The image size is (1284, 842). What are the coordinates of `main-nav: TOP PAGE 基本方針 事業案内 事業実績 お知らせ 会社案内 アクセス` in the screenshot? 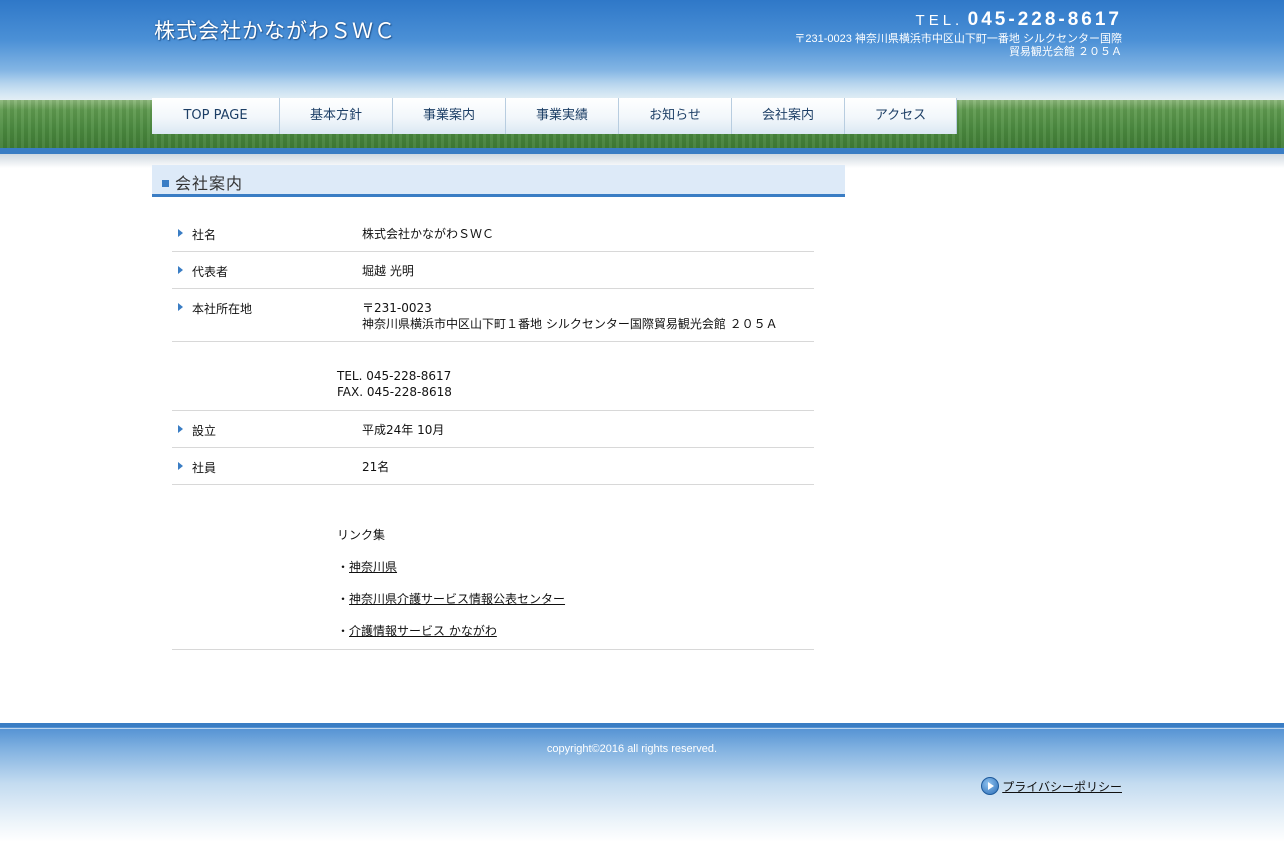 It's located at (554, 116).